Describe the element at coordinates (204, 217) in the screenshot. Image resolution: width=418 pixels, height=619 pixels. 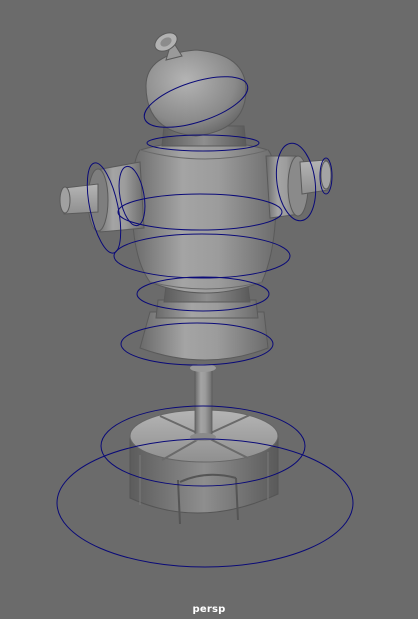
I see `body-mesh` at that location.